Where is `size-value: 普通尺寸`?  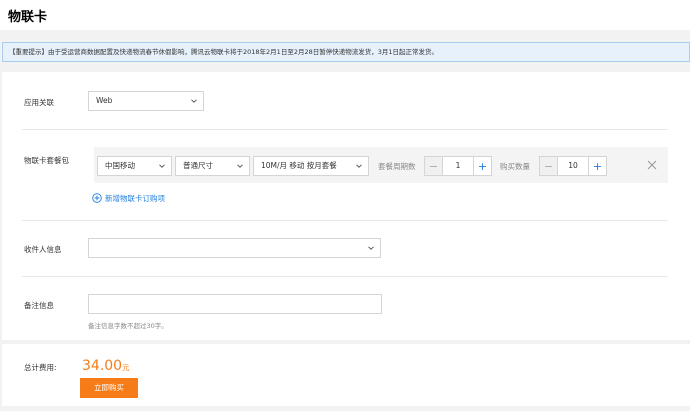
size-value: 普通尺寸 is located at coordinates (198, 165).